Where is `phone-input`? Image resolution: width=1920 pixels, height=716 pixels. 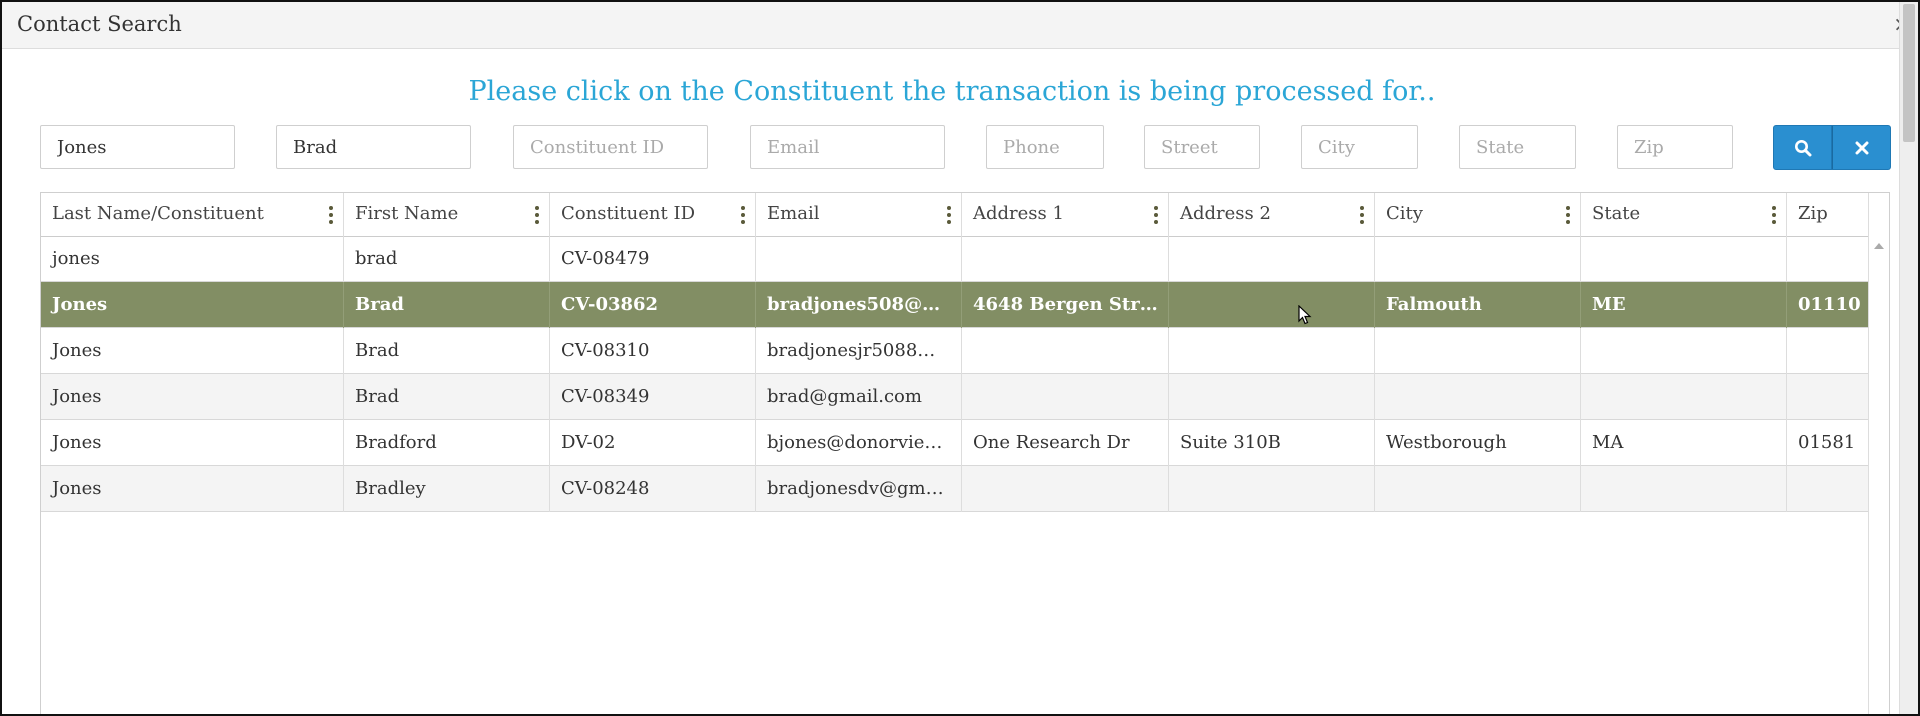
phone-input is located at coordinates (1045, 147).